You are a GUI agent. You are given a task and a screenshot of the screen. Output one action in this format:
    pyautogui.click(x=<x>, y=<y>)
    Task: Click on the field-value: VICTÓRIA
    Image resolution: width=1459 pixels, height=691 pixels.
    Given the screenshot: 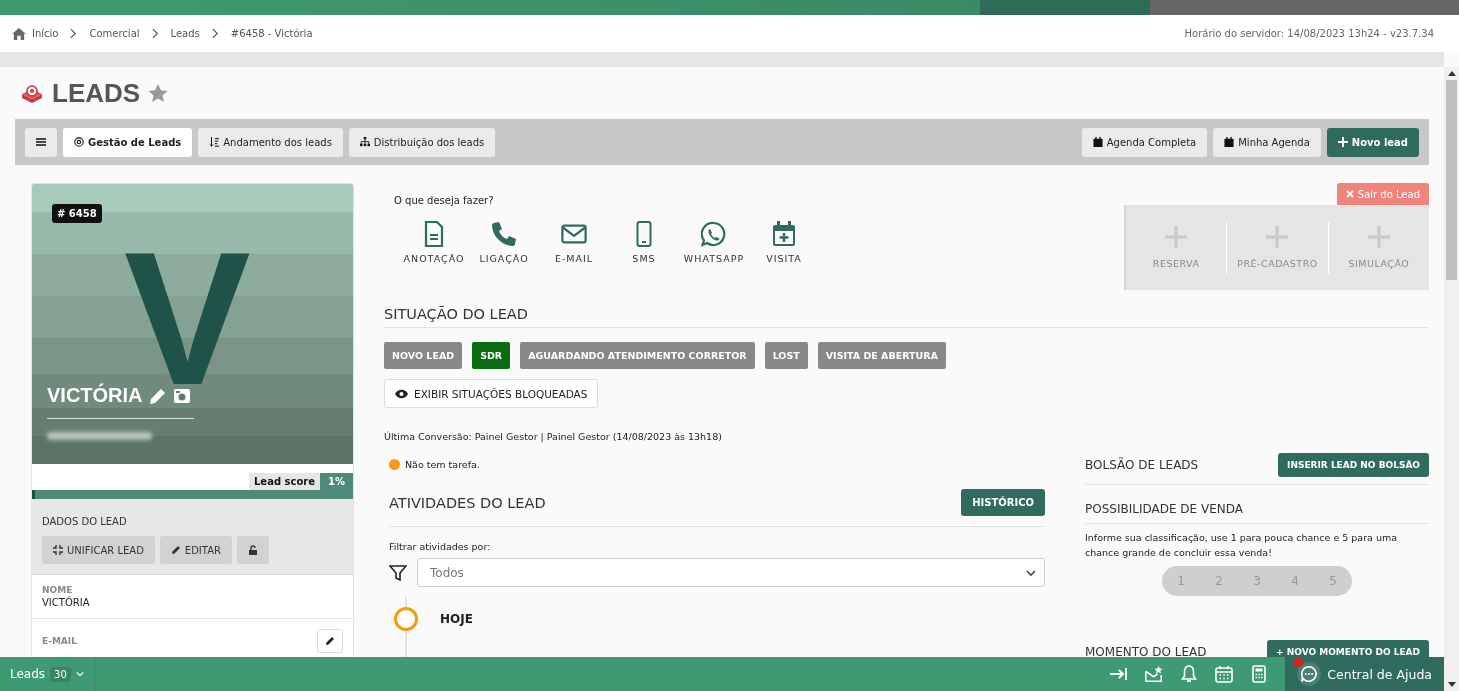 What is the action you would take?
    pyautogui.click(x=66, y=602)
    